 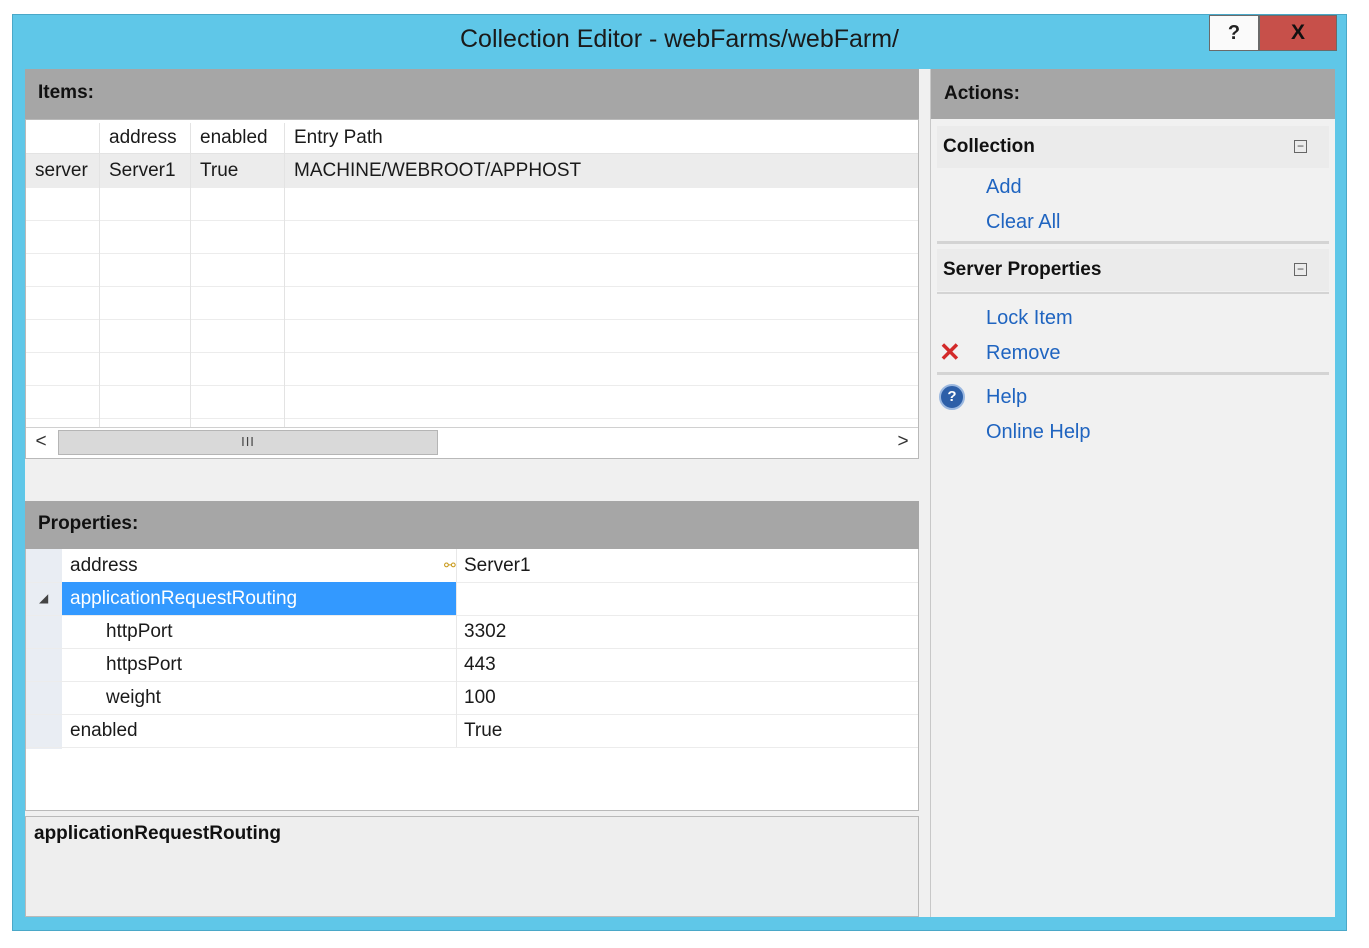 What do you see at coordinates (989, 146) in the screenshot?
I see `section-title-collection: Collection` at bounding box center [989, 146].